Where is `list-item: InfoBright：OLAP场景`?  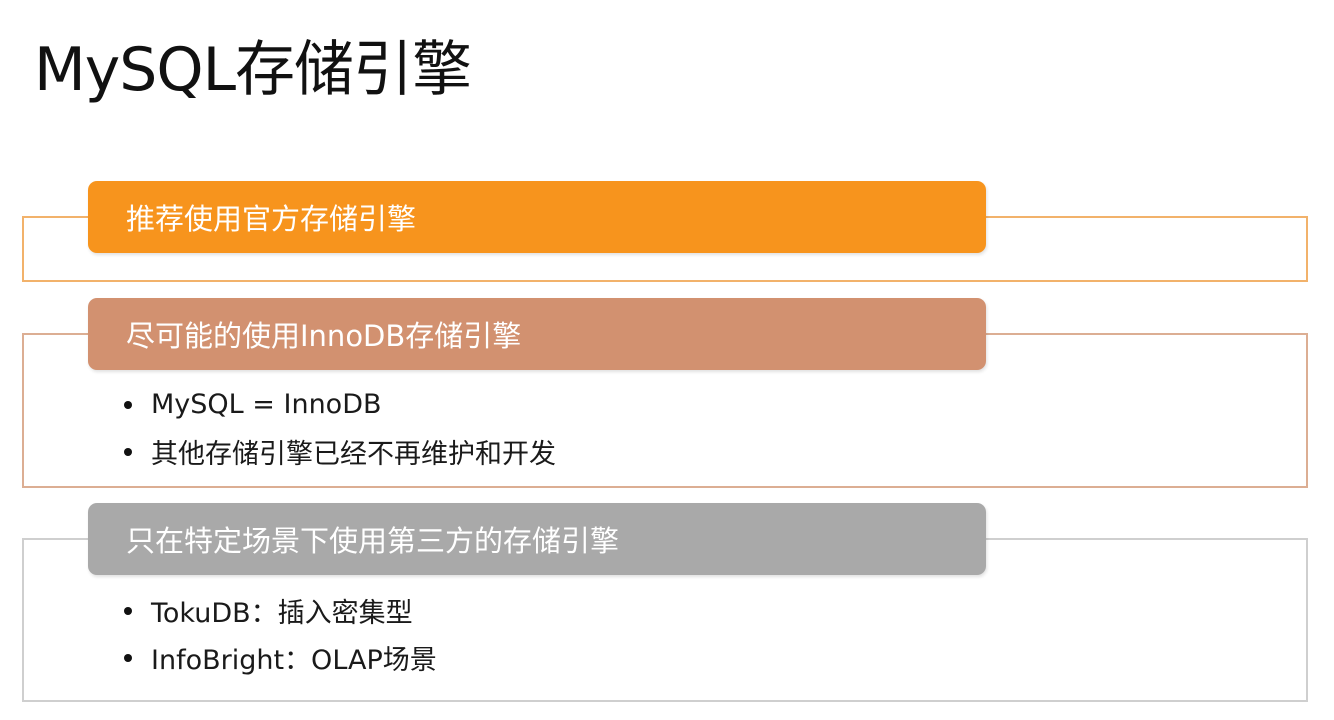 list-item: InfoBright：OLAP场景 is located at coordinates (280, 657).